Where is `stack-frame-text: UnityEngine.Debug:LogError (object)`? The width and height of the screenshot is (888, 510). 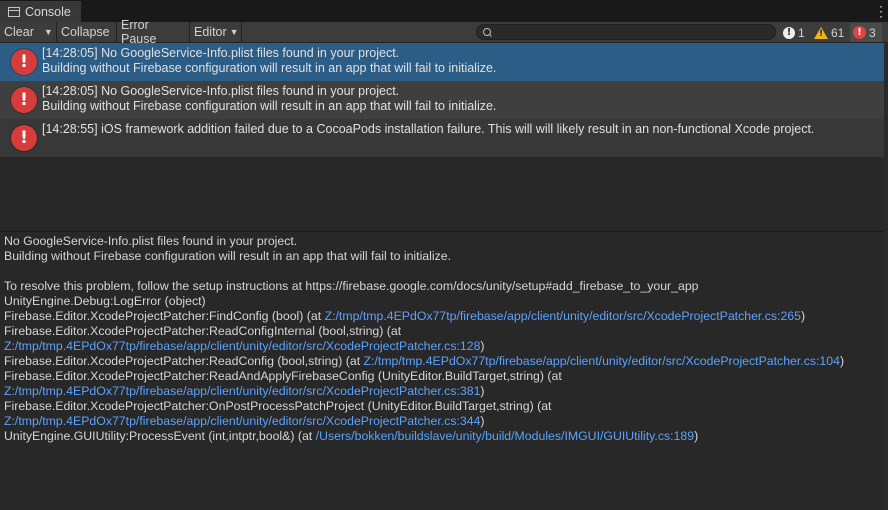 stack-frame-text: UnityEngine.Debug:LogError (object) is located at coordinates (105, 301).